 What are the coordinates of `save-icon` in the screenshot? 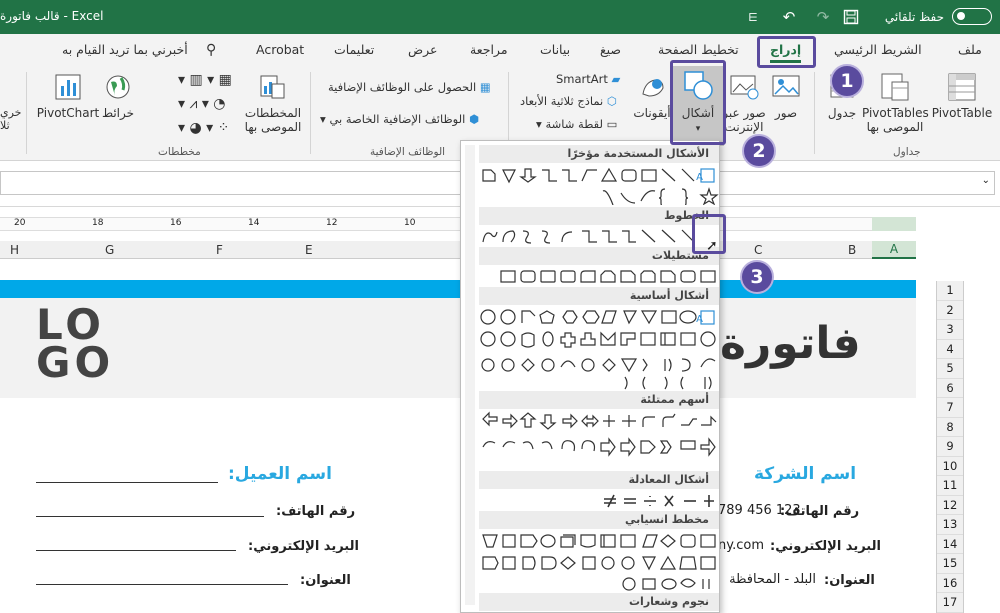 It's located at (851, 17).